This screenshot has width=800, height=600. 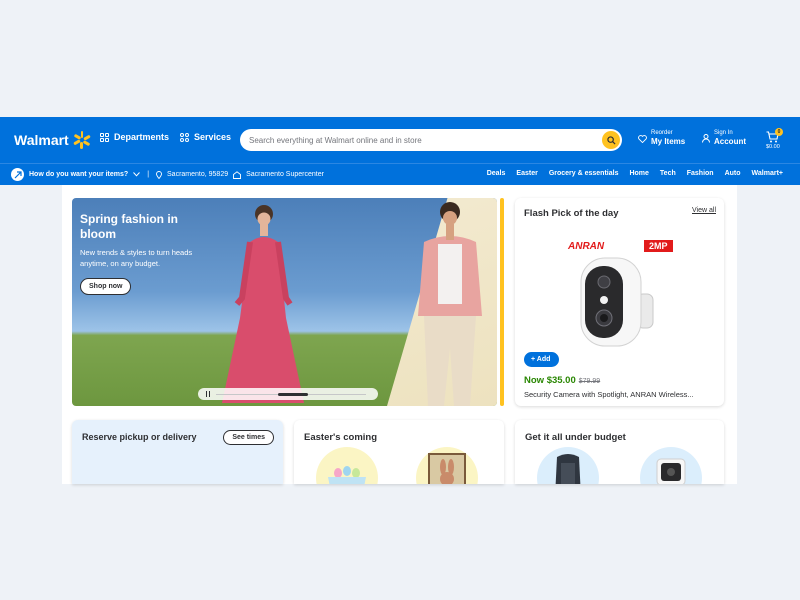 What do you see at coordinates (341, 437) in the screenshot?
I see `easter-title: Easter's coming` at bounding box center [341, 437].